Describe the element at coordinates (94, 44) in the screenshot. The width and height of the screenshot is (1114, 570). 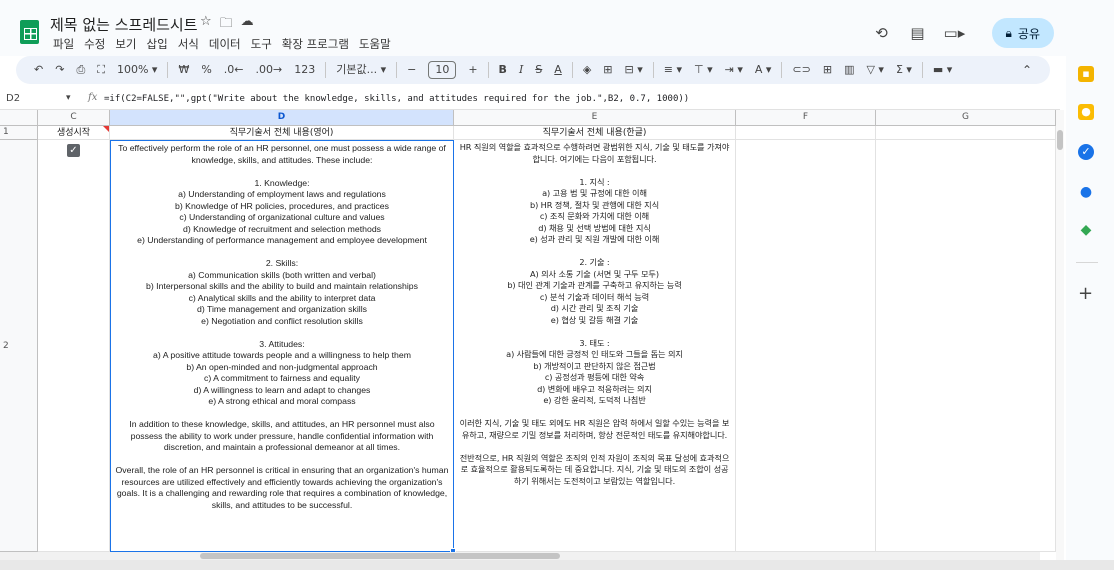
I see `menu-edit: 수정` at that location.